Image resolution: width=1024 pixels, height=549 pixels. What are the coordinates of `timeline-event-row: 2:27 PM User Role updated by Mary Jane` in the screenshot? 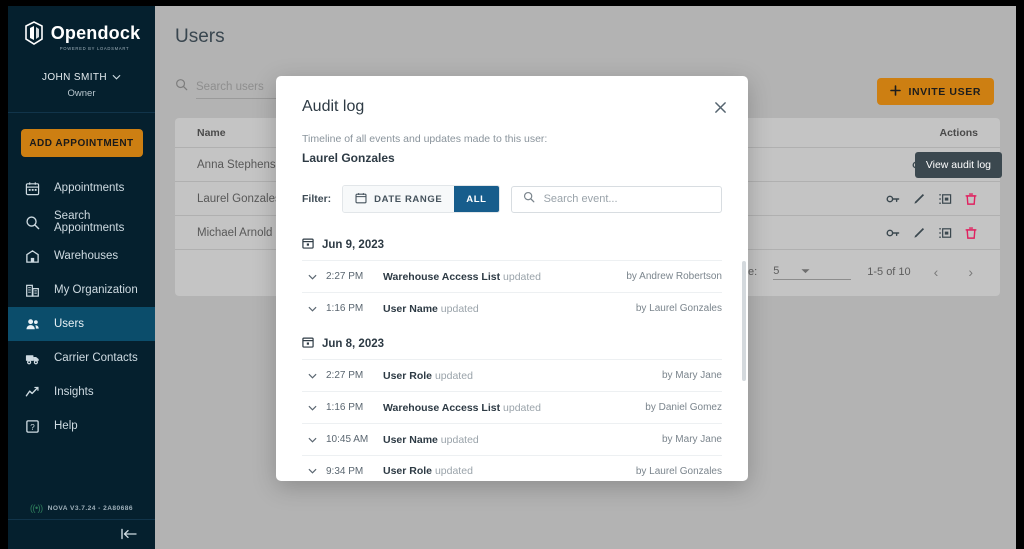 It's located at (512, 375).